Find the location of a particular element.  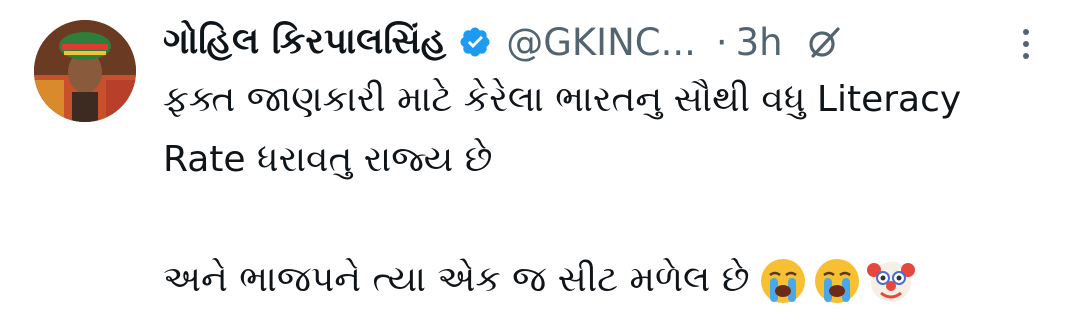

author-display-name: ગોહિલ કિરપાલસિંહ is located at coordinates (304, 42).